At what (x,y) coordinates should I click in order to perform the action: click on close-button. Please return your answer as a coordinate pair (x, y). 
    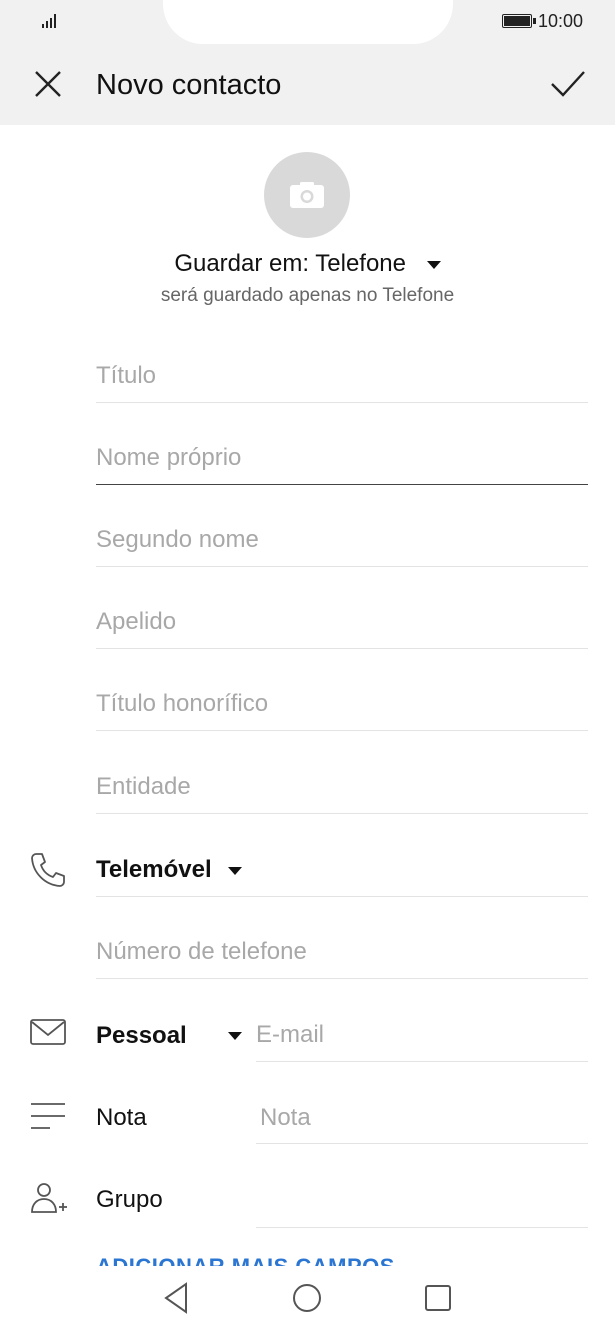
    Looking at the image, I should click on (48, 84).